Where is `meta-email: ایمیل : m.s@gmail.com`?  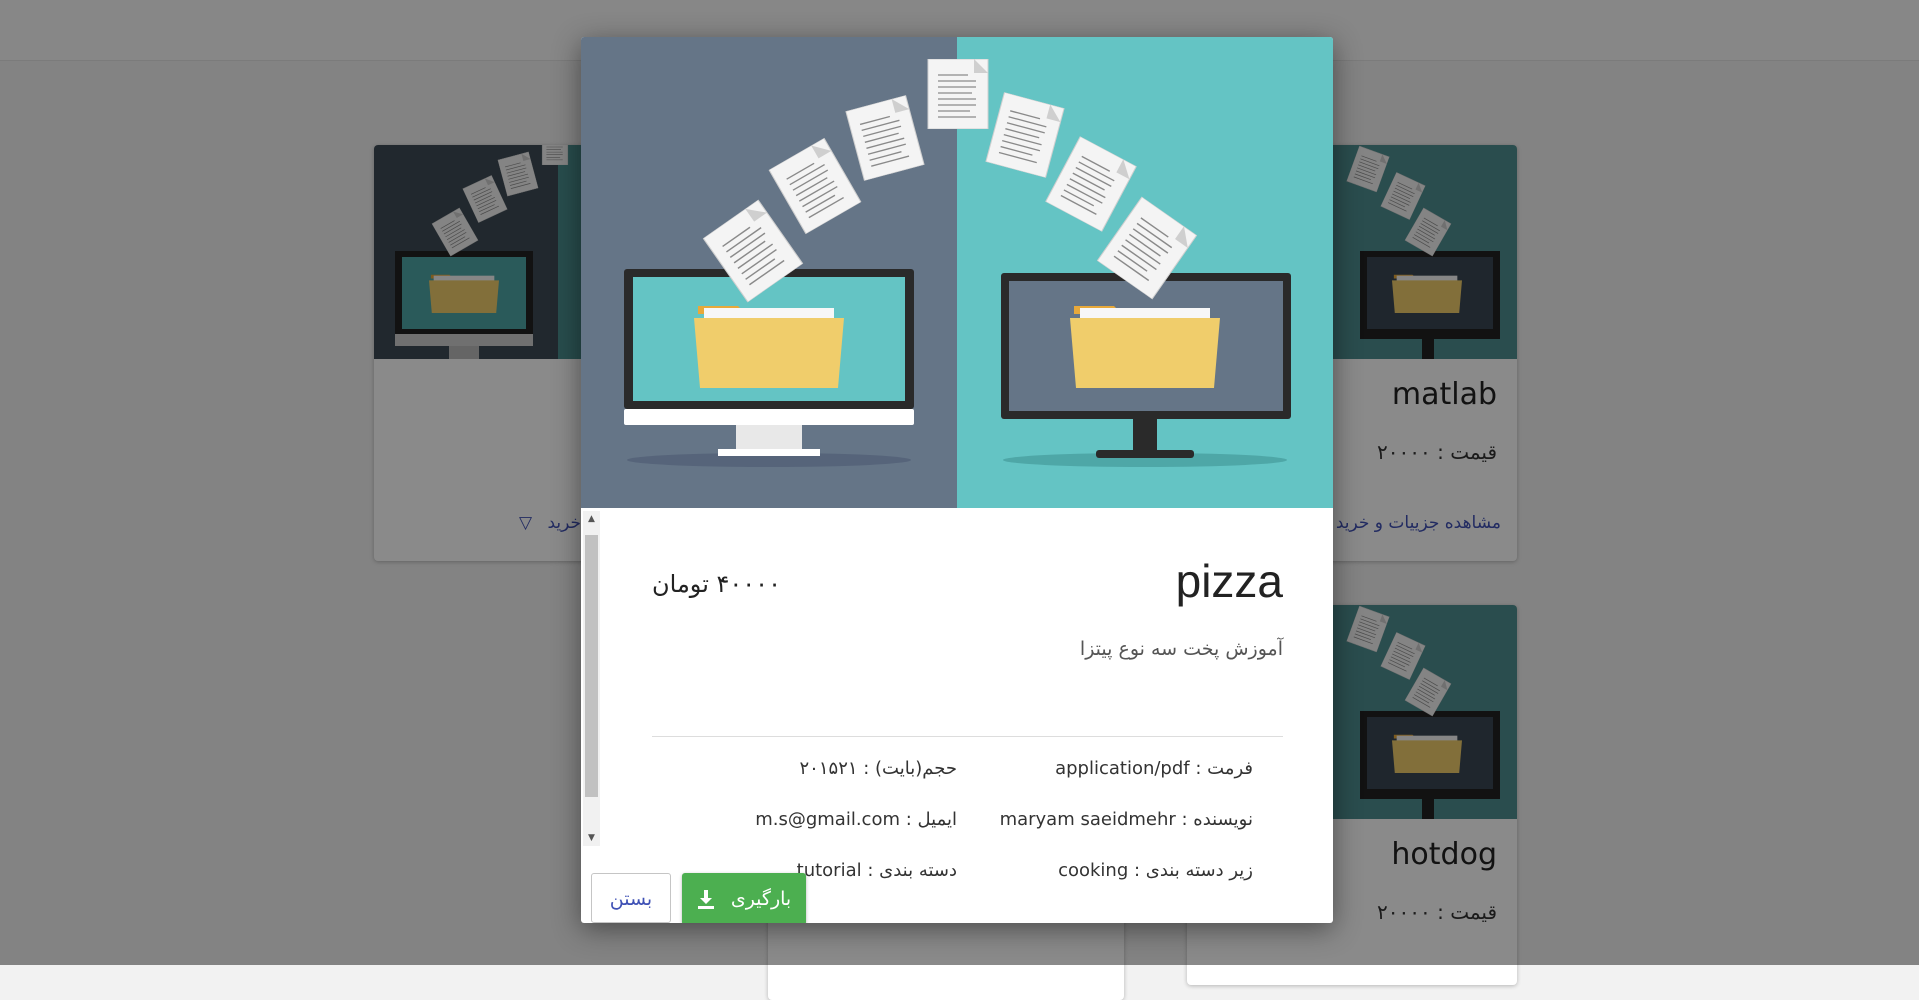
meta-email: ایمیل : m.s@gmail.com is located at coordinates (856, 819).